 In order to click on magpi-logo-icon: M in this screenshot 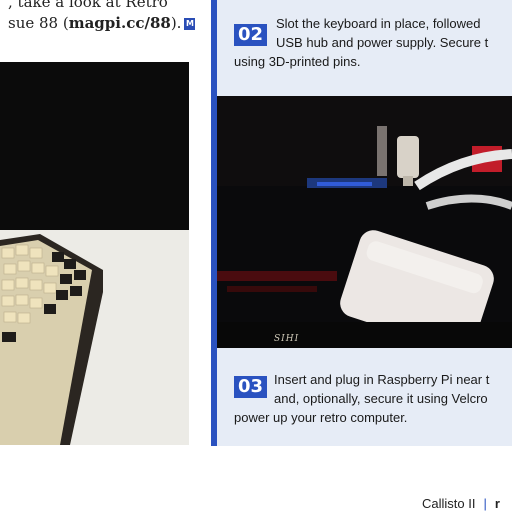, I will do `click(190, 24)`.